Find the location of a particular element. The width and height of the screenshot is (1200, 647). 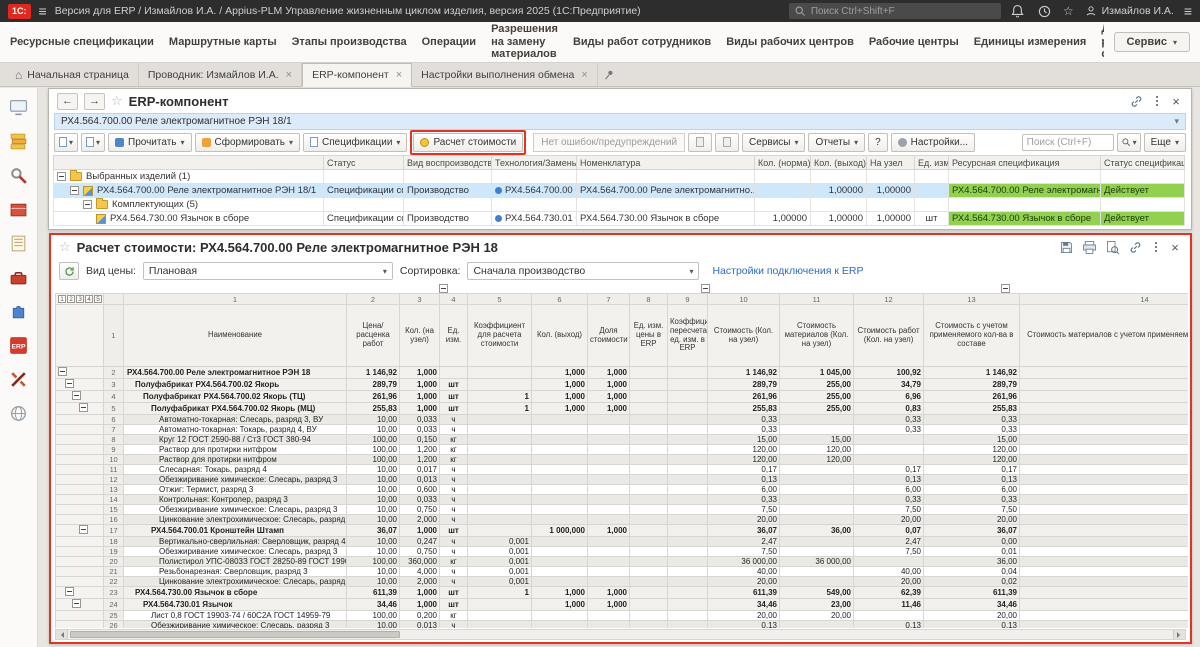

cell: 0,750 is located at coordinates (419, 509).